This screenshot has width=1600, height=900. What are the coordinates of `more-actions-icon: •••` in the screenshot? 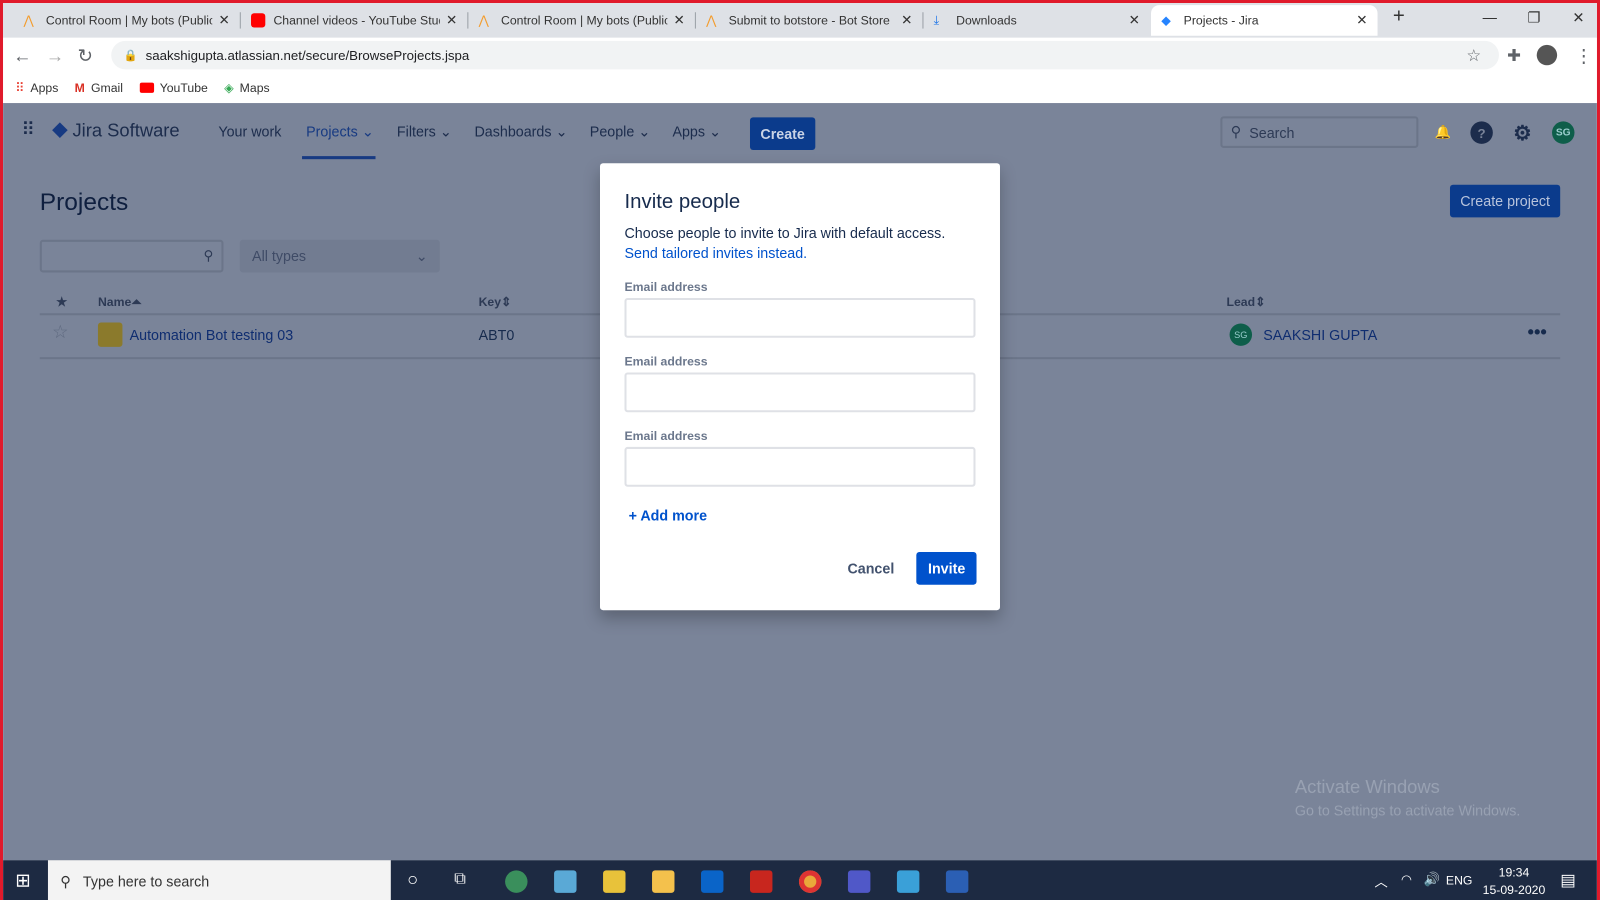 It's located at (1537, 331).